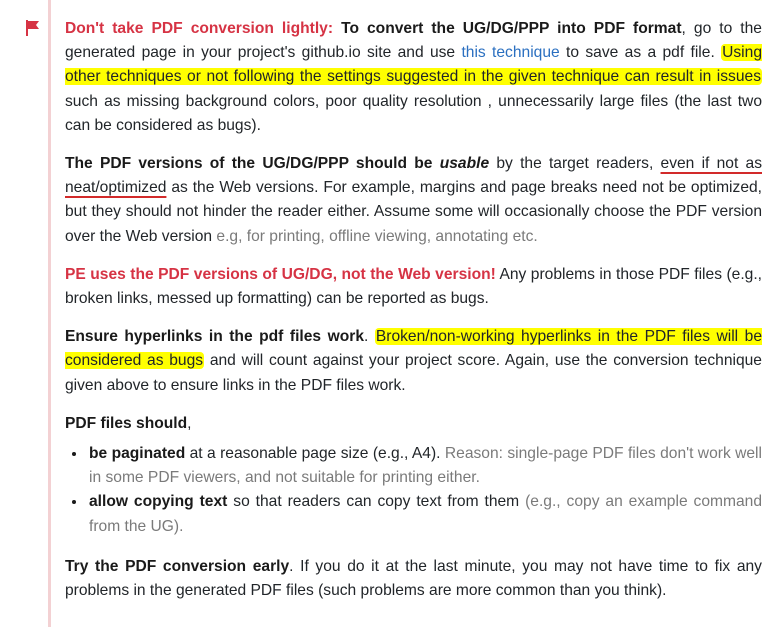 The width and height of the screenshot is (784, 627). Describe the element at coordinates (32, 28) in the screenshot. I see `flag-icon` at that location.